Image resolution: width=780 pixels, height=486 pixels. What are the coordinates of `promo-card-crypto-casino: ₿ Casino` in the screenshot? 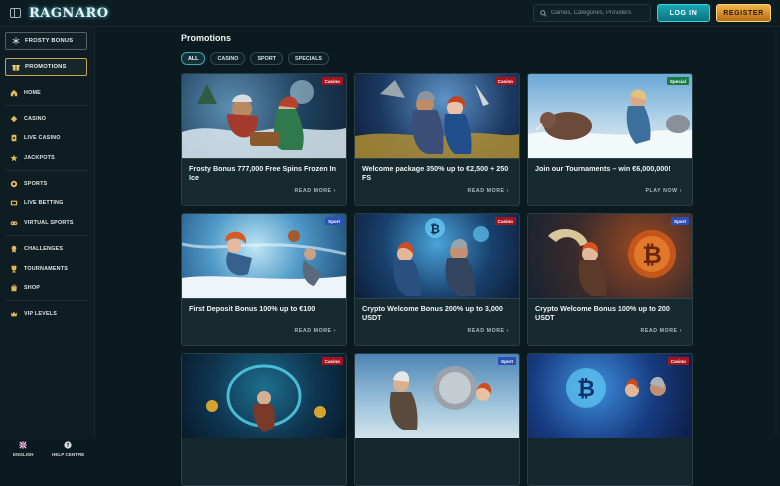 It's located at (610, 419).